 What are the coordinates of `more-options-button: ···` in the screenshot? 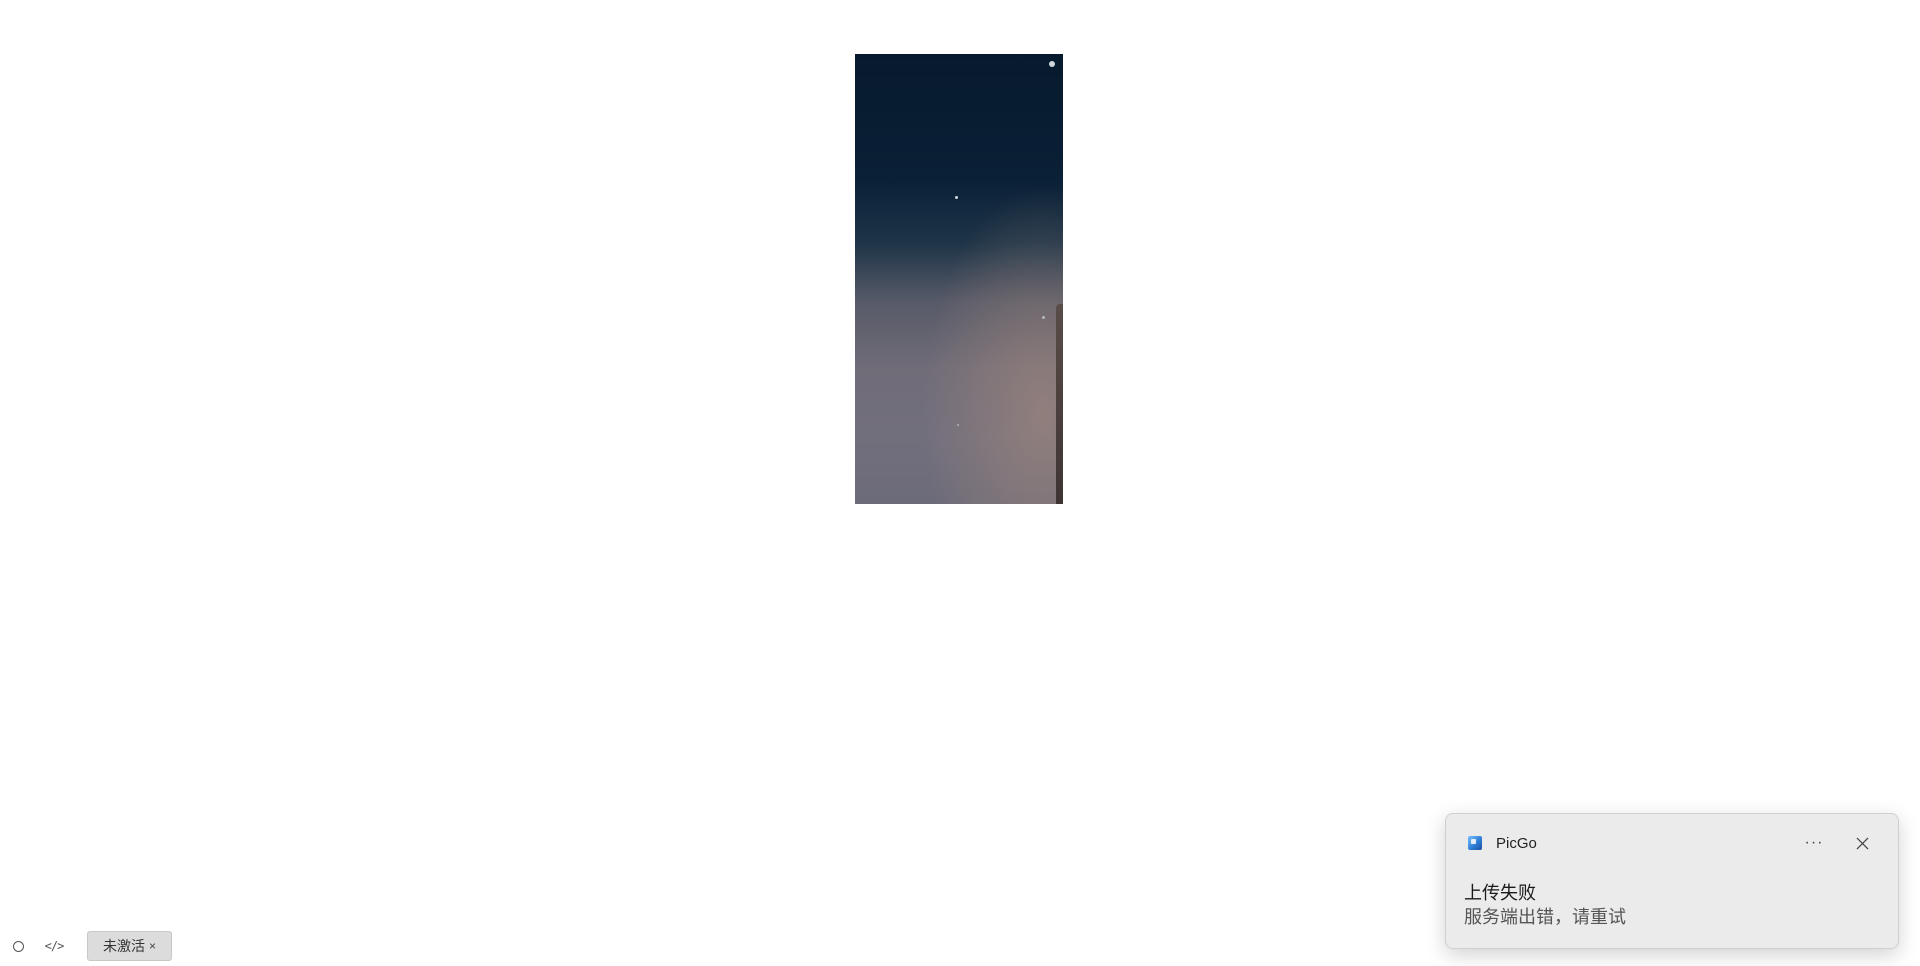 It's located at (1814, 843).